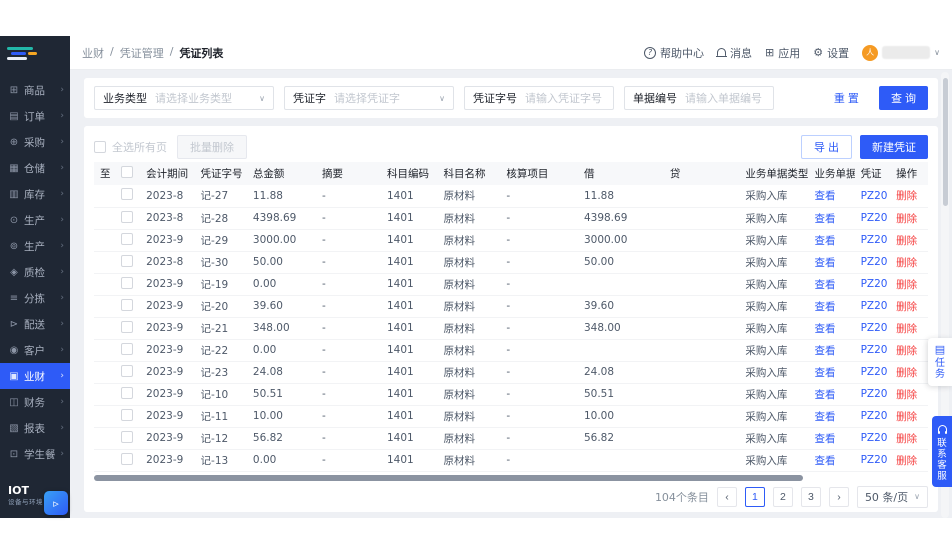 The height and width of the screenshot is (553, 952). Describe the element at coordinates (892, 496) in the screenshot. I see `page-size-select: 50 条/页 ∨` at that location.